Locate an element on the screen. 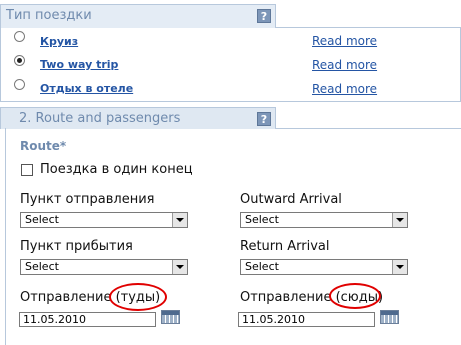 This screenshot has height=345, width=461. radio-two-way-trip is located at coordinates (19, 60).